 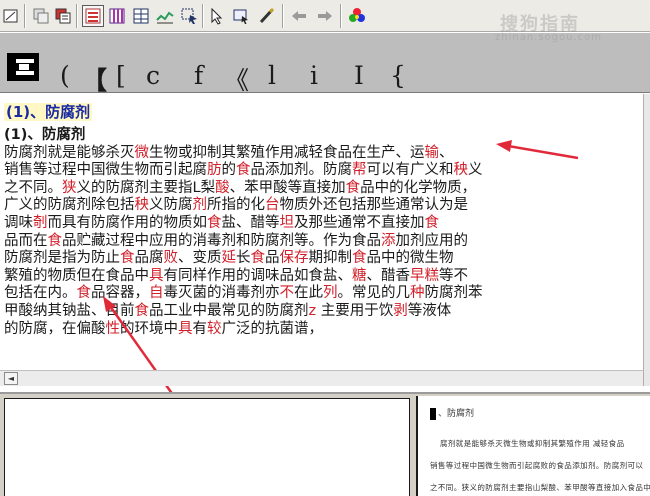 What do you see at coordinates (308, 293) in the screenshot?
I see `text-segment: 在此` at bounding box center [308, 293].